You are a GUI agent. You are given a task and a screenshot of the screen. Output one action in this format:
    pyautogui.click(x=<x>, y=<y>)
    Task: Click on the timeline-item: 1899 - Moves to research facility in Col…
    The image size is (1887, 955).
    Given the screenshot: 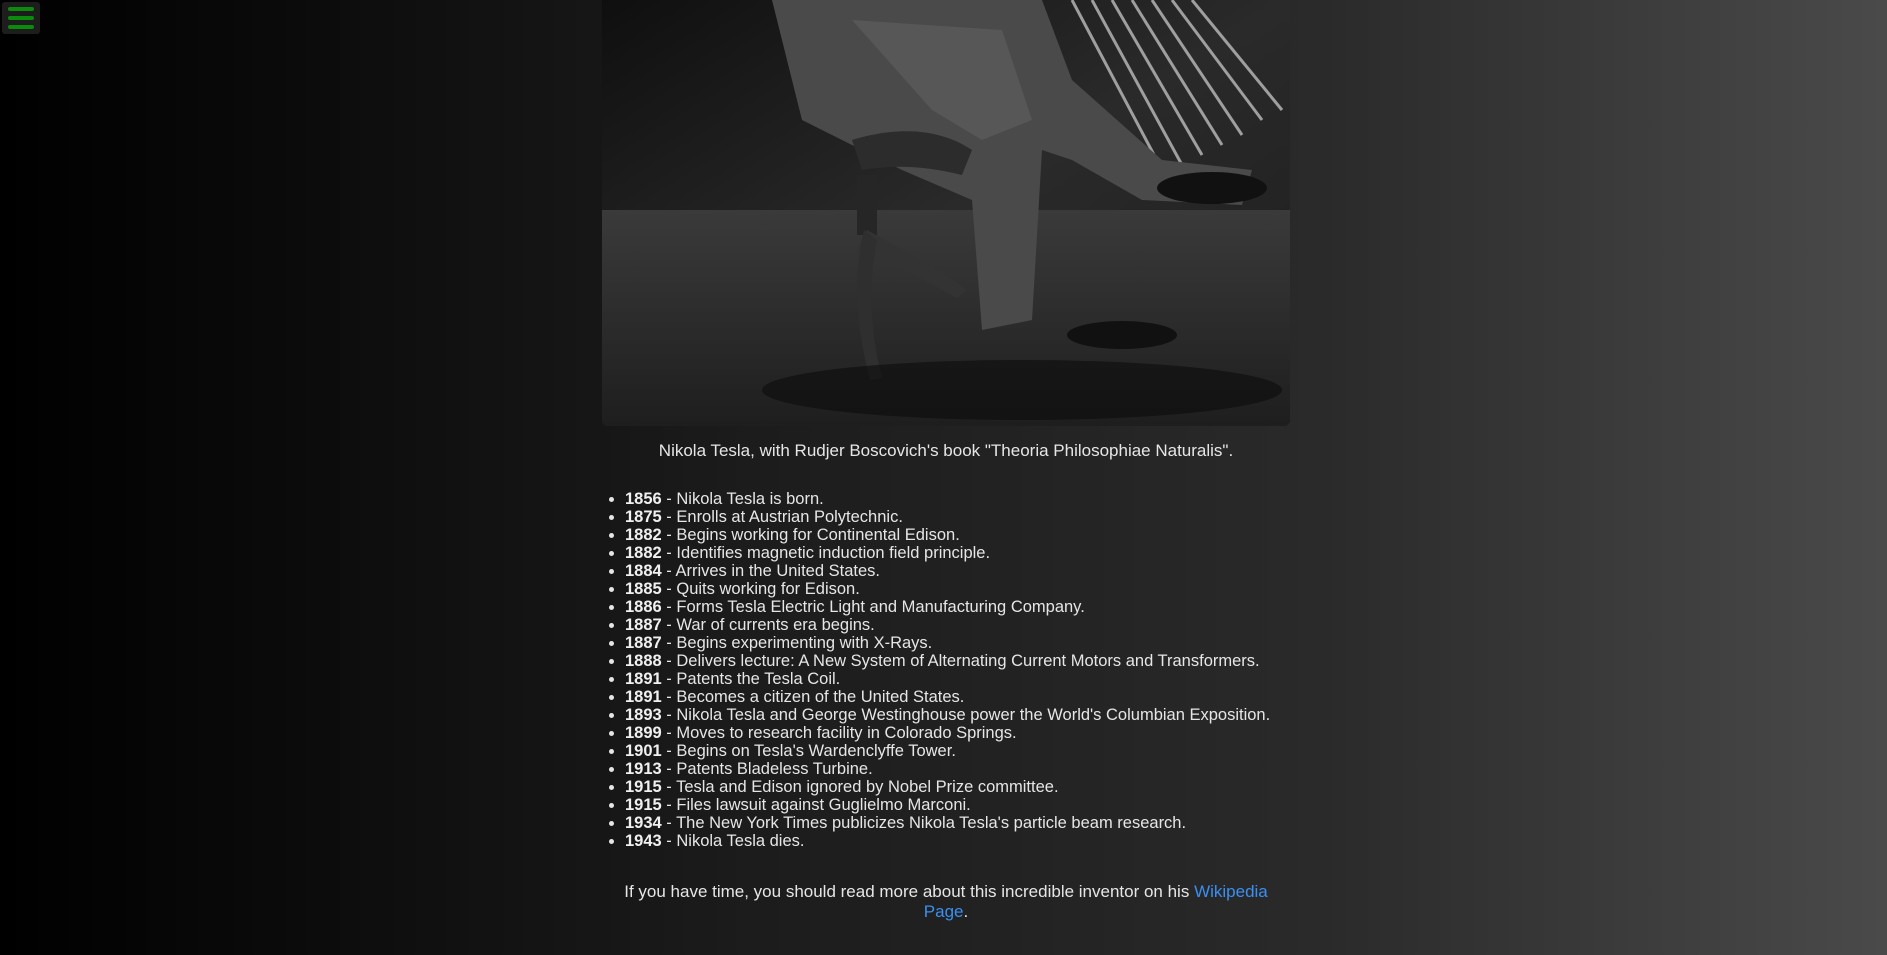 What is the action you would take?
    pyautogui.click(x=957, y=733)
    